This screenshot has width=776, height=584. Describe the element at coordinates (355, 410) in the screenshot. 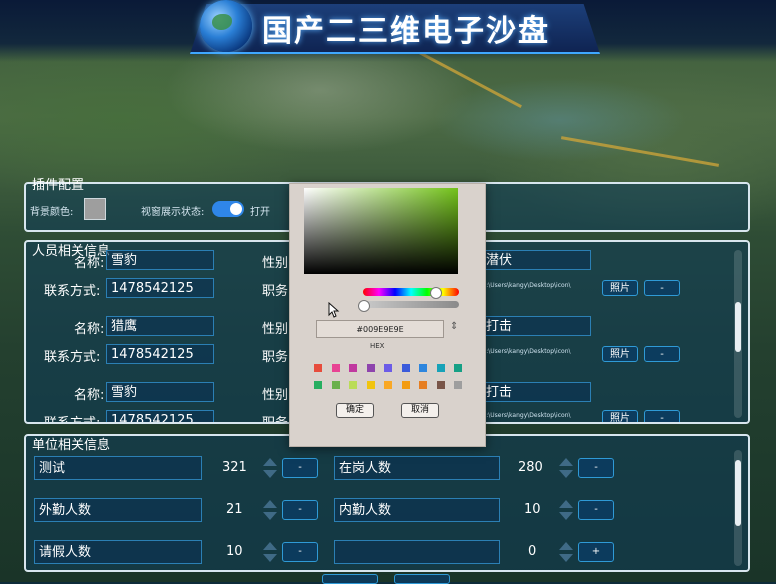

I see `confirm-button: 确定` at that location.